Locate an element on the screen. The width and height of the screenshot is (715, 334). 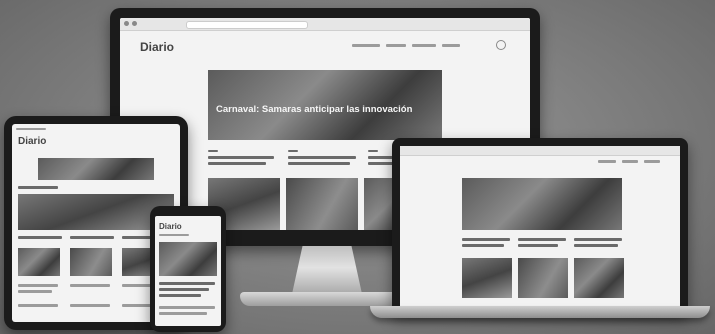
monitor-stand-base is located at coordinates (327, 299).